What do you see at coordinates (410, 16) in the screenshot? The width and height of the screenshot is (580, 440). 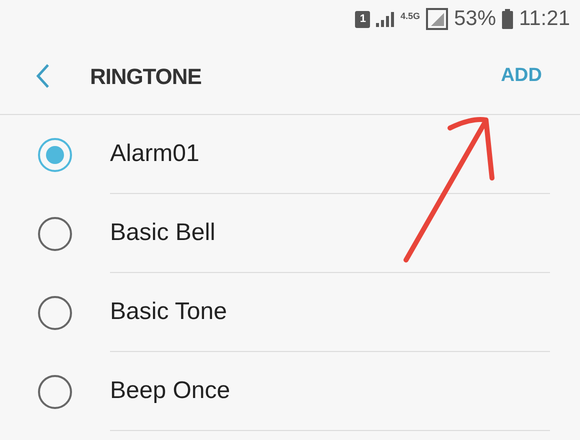 I see `network-label: 4.5G` at bounding box center [410, 16].